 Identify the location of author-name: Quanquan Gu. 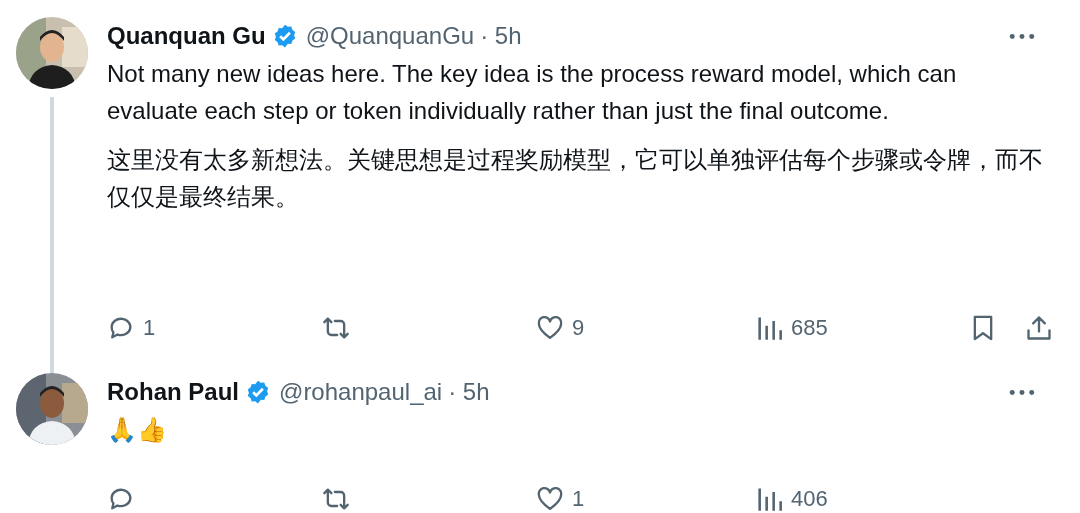
(186, 36).